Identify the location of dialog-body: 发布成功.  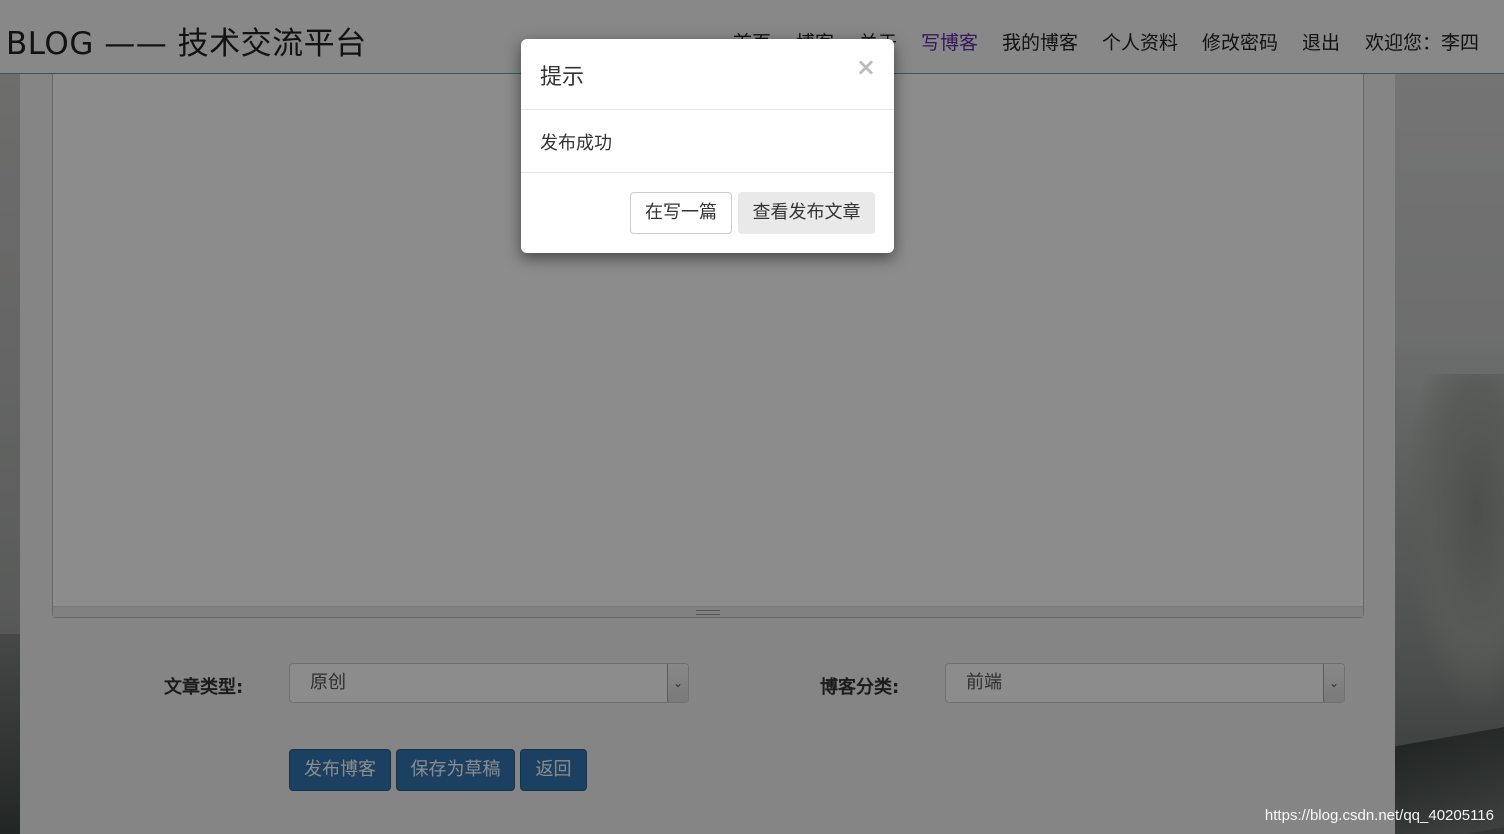
(707, 141).